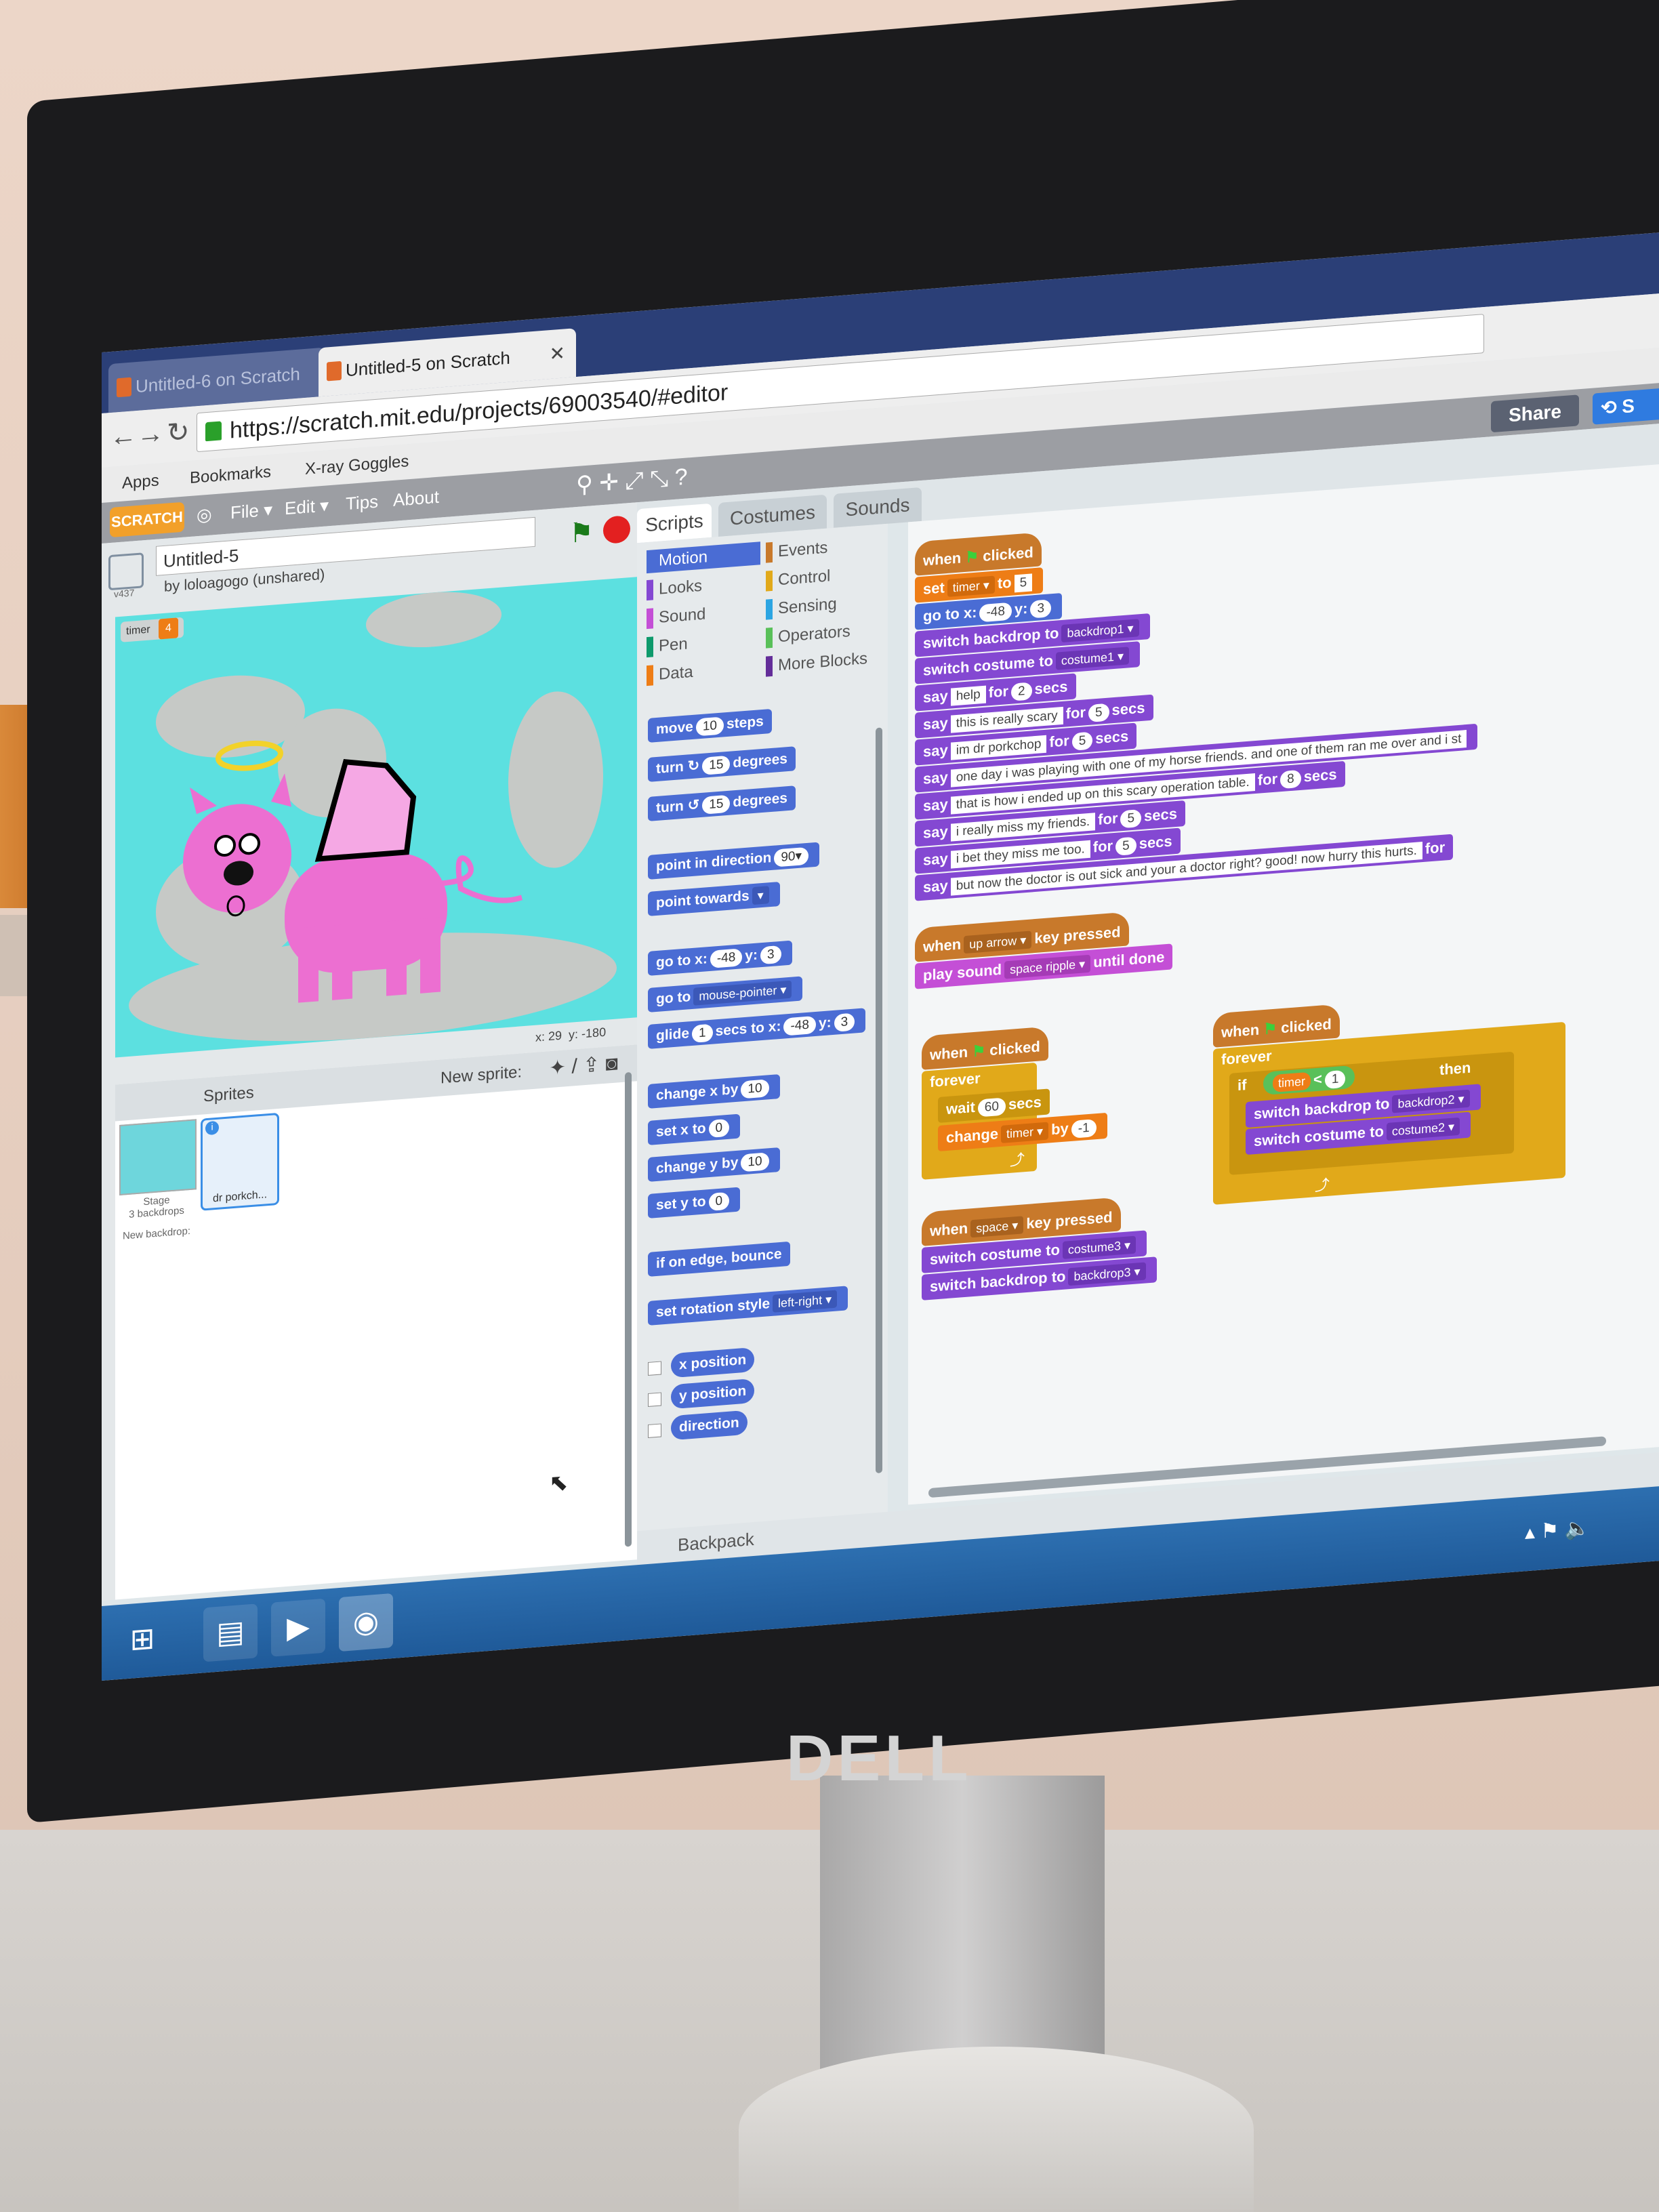 The image size is (1659, 2212). What do you see at coordinates (204, 515) in the screenshot?
I see `globe-icon: ◎` at bounding box center [204, 515].